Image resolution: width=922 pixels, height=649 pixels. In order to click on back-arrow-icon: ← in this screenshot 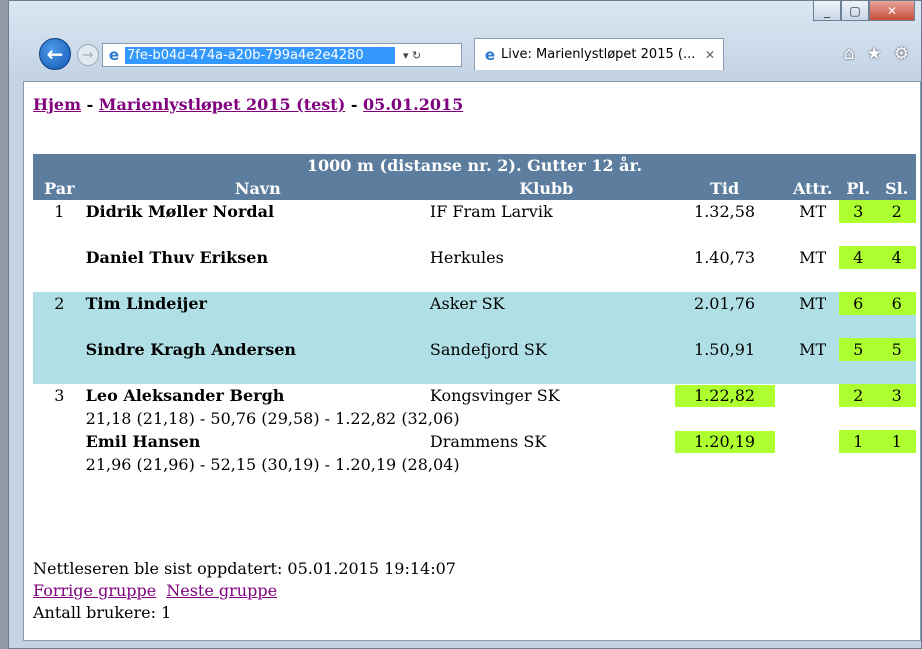, I will do `click(55, 54)`.